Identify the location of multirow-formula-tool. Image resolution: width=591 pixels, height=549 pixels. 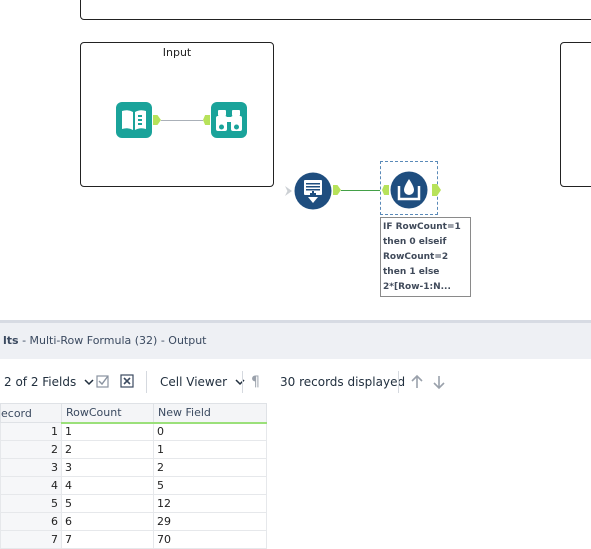
(409, 190).